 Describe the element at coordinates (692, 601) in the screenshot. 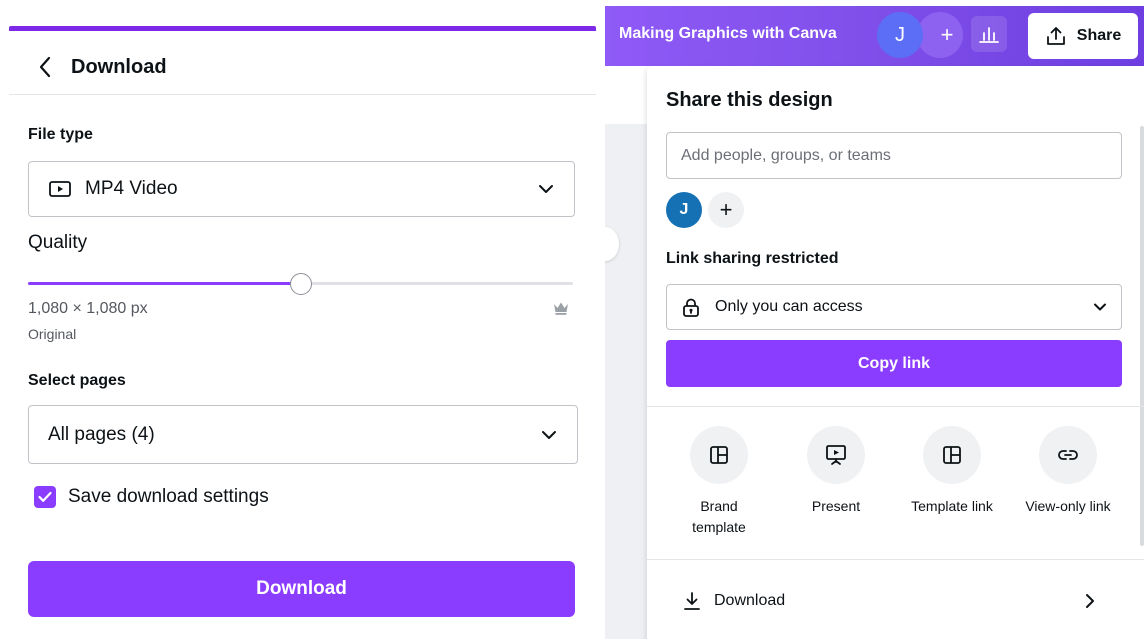

I see `download-icon` at that location.